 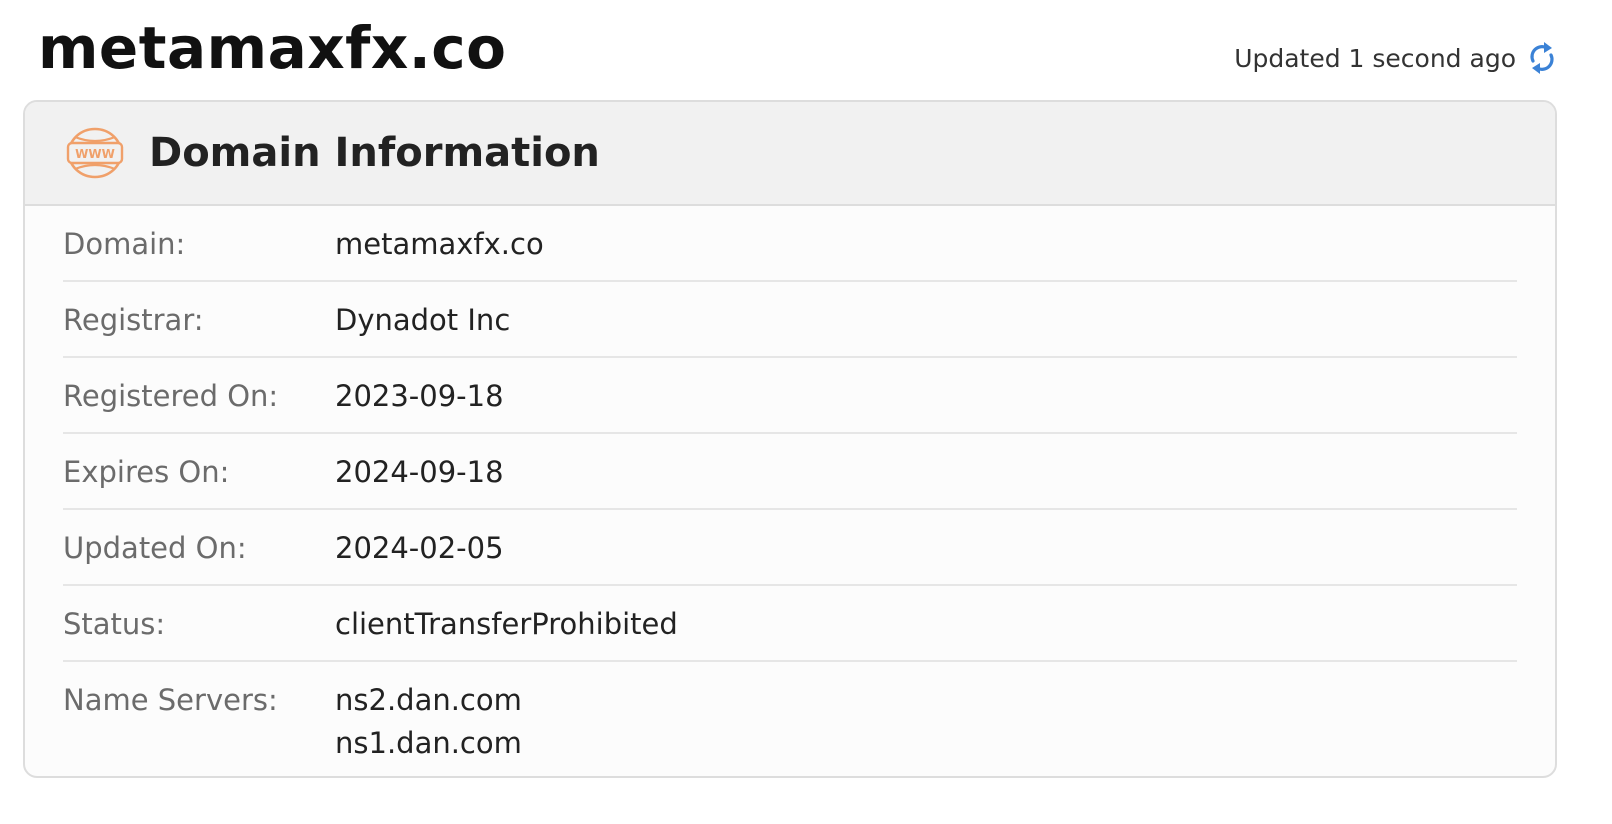 I want to click on updated-on-value: 2024-02-05, so click(x=419, y=548).